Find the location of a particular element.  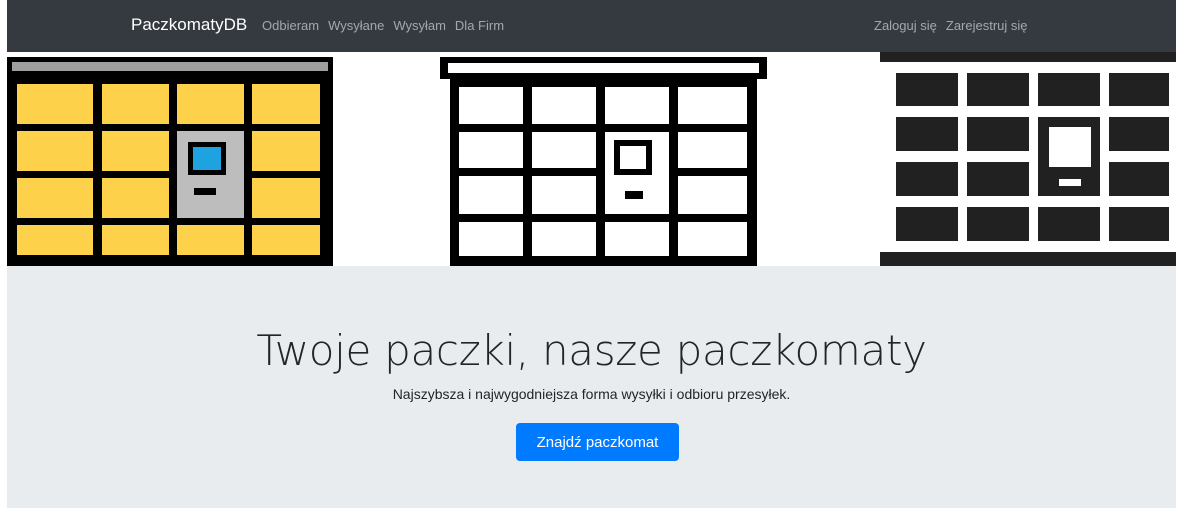

nav-link-wysylam: Wysyłam is located at coordinates (419, 25).